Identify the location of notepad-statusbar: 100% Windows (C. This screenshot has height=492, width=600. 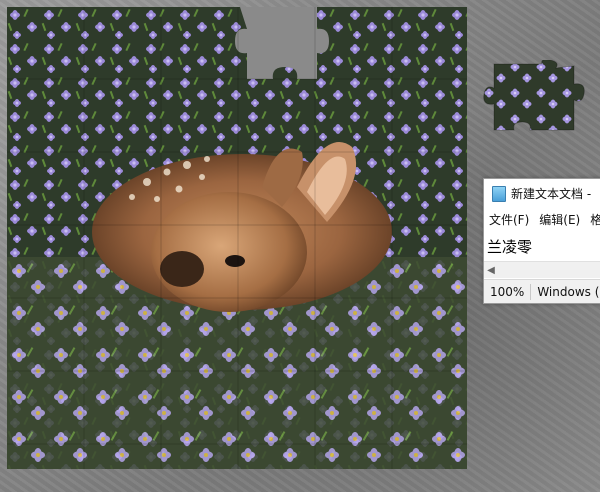
(542, 291).